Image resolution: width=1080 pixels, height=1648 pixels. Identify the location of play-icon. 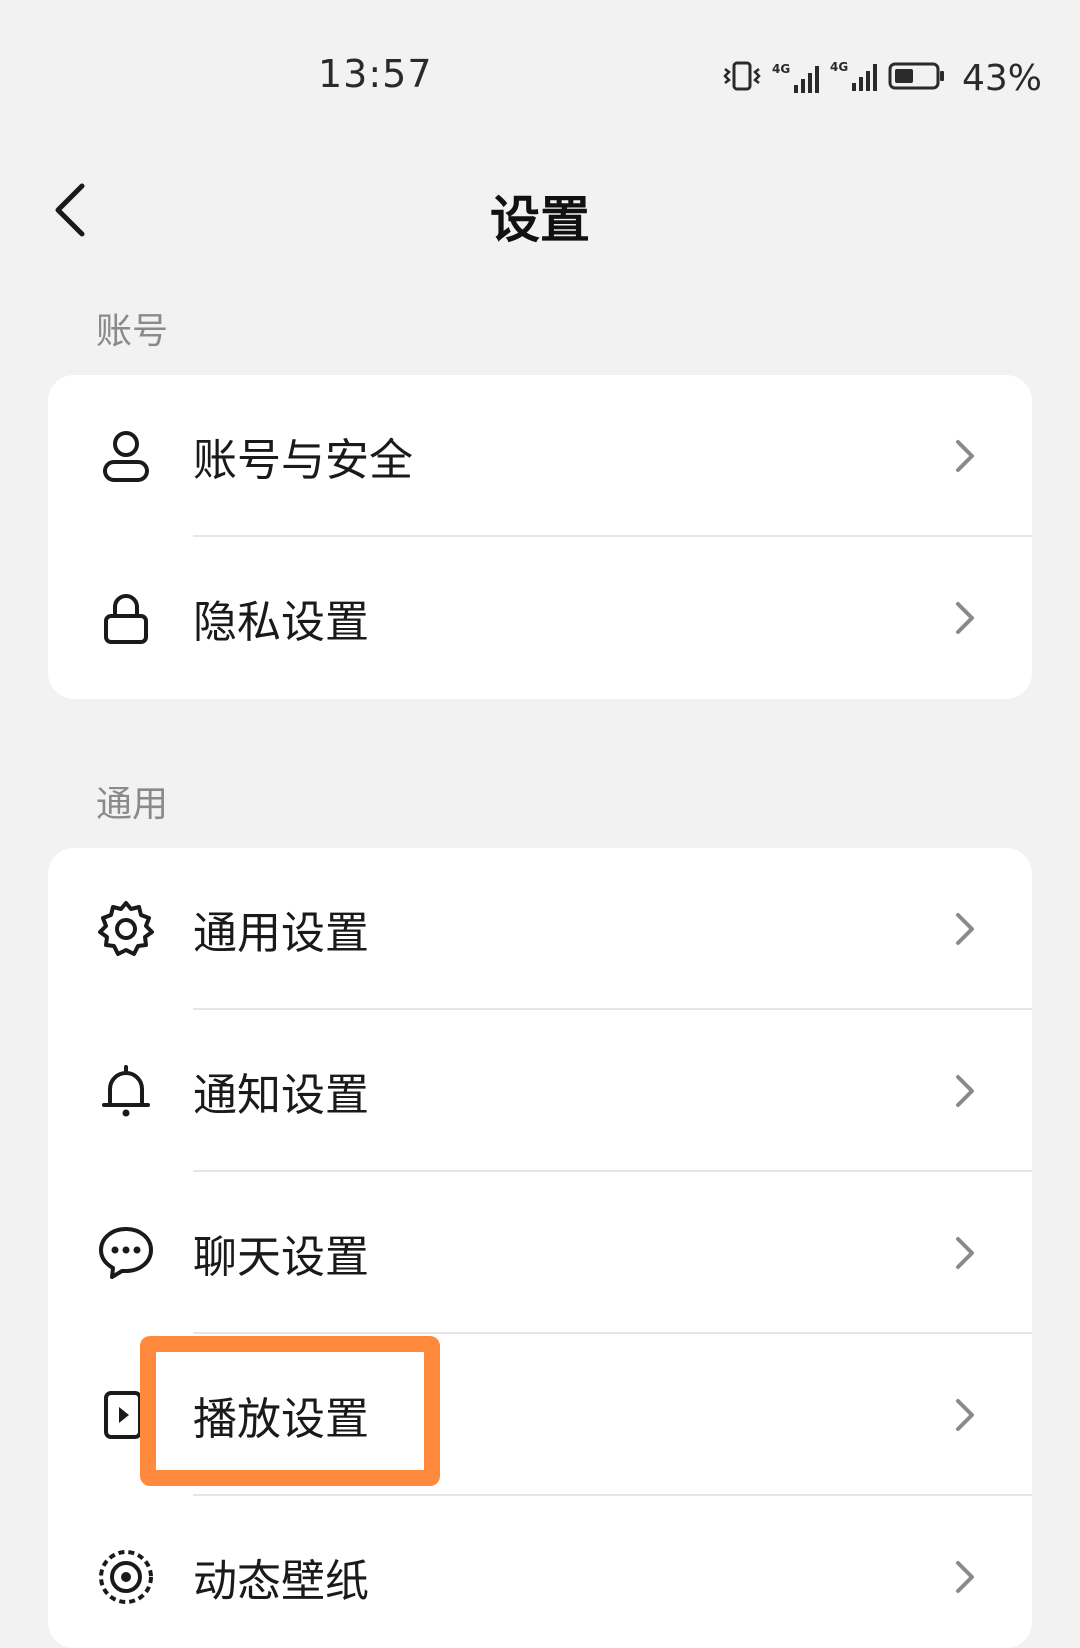
(126, 1415).